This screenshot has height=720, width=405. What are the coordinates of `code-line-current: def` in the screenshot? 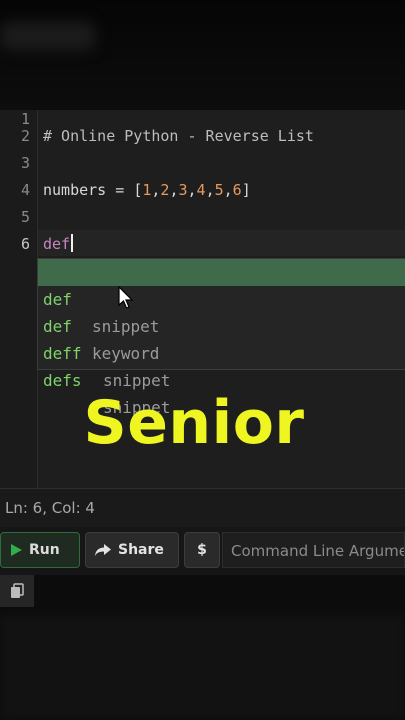 It's located at (58, 243).